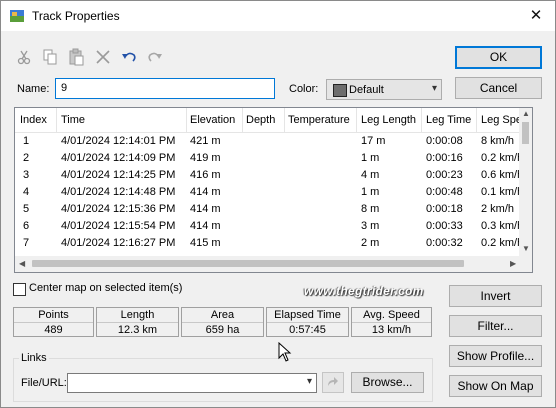  What do you see at coordinates (500, 192) in the screenshot?
I see `table-cell: 0.1 km/h` at bounding box center [500, 192].